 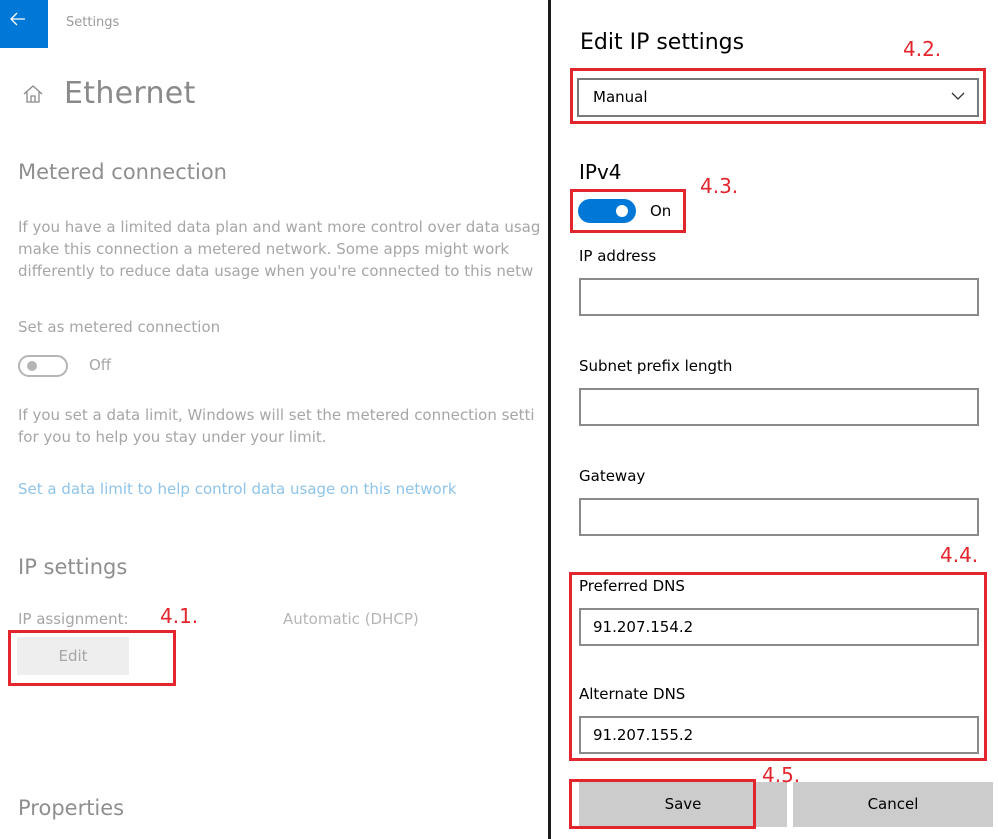 I want to click on annotation-step-1: 4.1., so click(x=179, y=616).